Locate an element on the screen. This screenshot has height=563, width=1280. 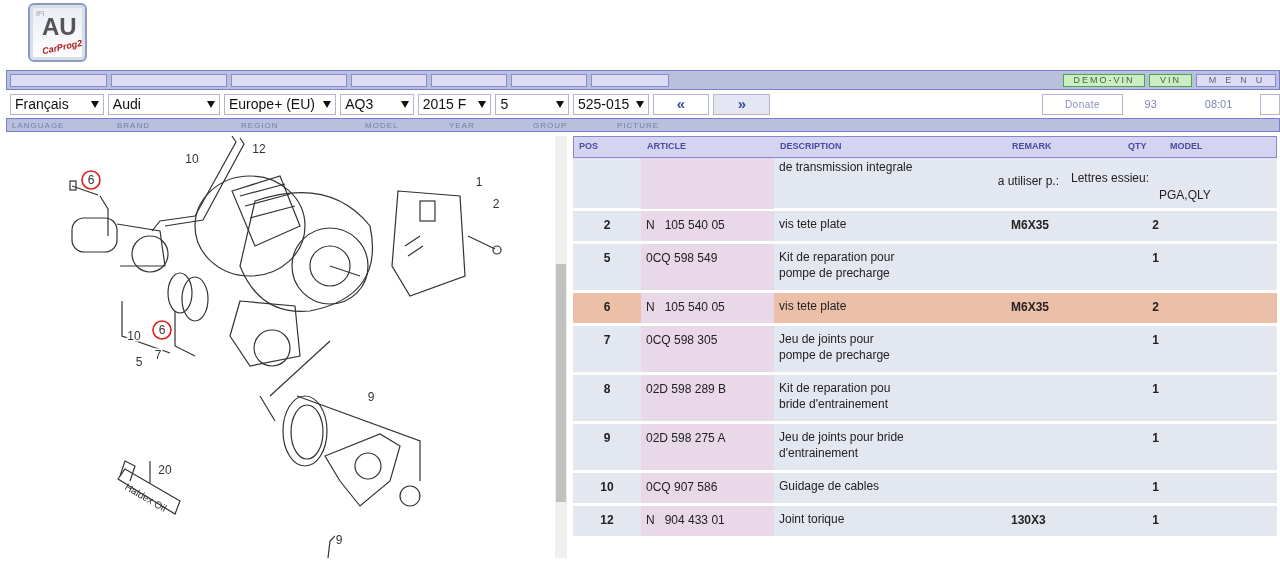
table-cell: 0CQ 907 586 is located at coordinates (682, 487).